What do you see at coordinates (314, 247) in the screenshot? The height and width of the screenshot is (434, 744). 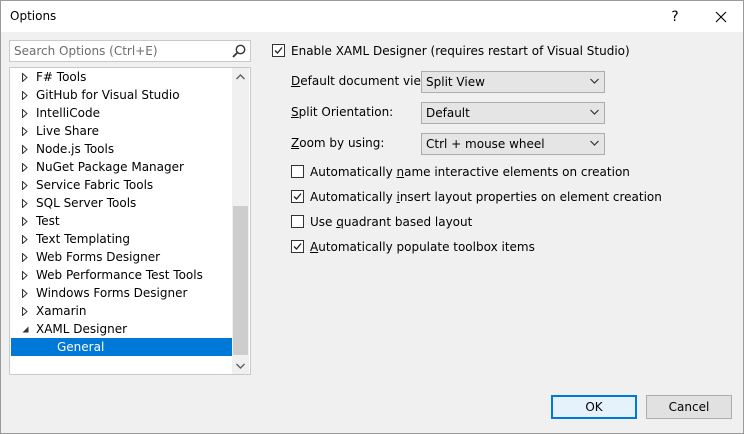 I see `label-accelerator: A` at bounding box center [314, 247].